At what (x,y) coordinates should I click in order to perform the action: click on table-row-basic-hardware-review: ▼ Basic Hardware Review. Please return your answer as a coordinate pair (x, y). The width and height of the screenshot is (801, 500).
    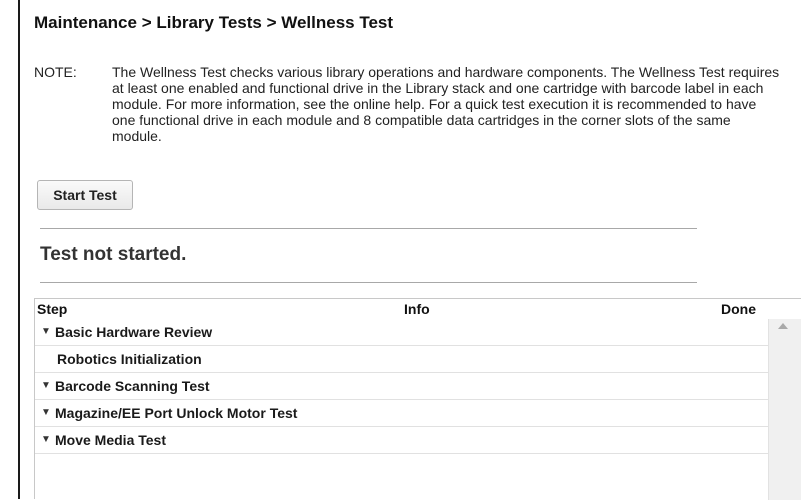
    Looking at the image, I should click on (402, 332).